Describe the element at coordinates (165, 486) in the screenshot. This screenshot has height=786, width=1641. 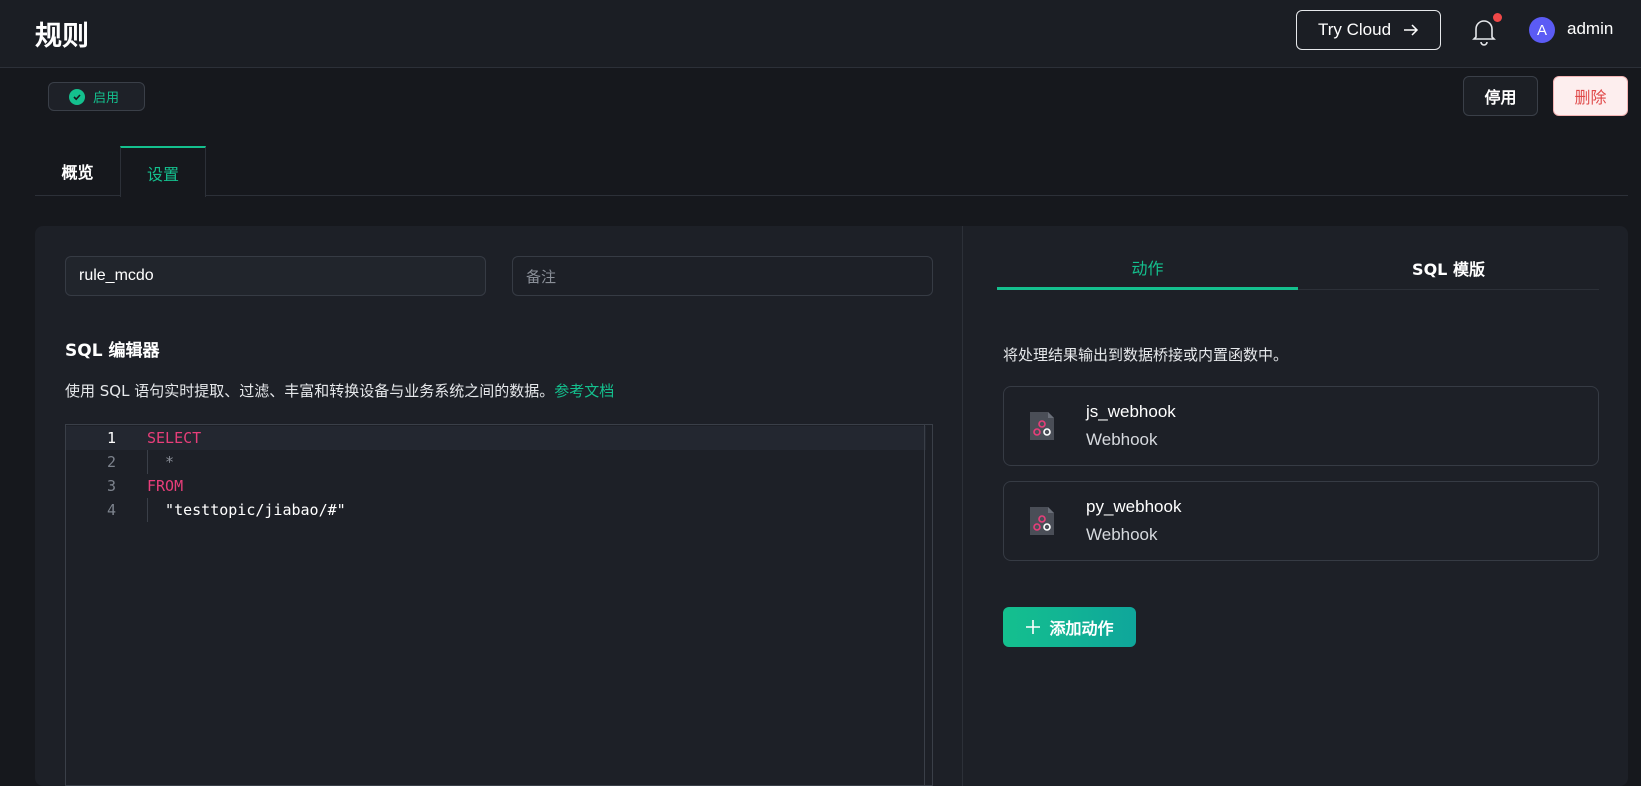
I see `code-text: FROM` at that location.